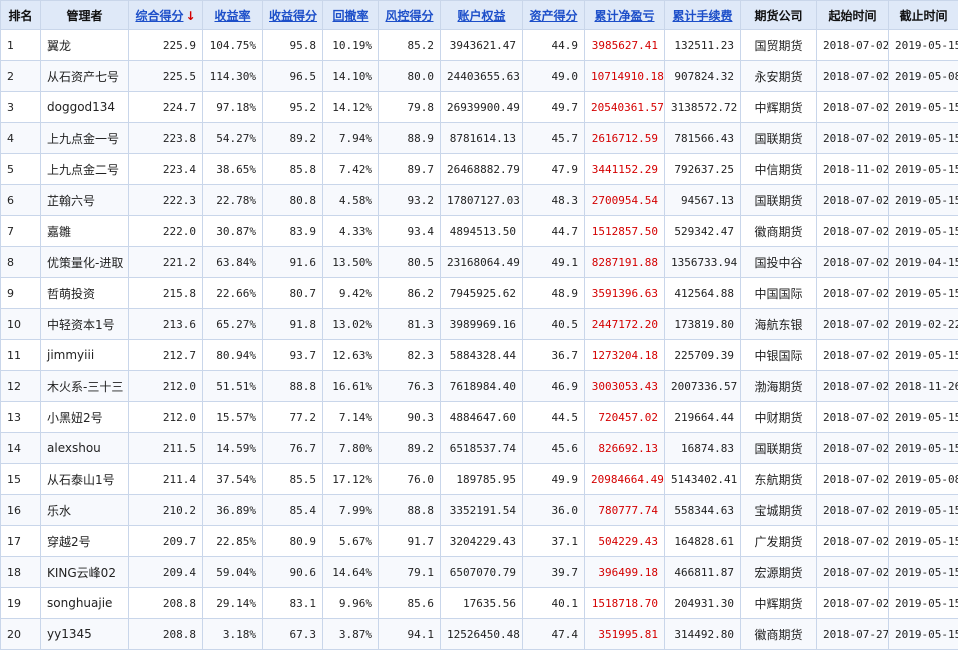  I want to click on cell-return-rate: 30.87%, so click(233, 231).